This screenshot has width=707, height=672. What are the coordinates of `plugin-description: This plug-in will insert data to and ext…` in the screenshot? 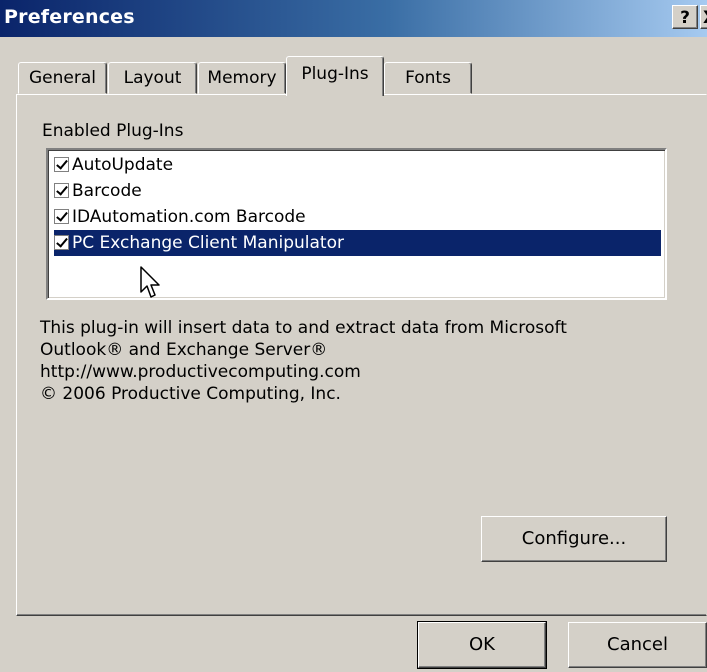 It's located at (303, 361).